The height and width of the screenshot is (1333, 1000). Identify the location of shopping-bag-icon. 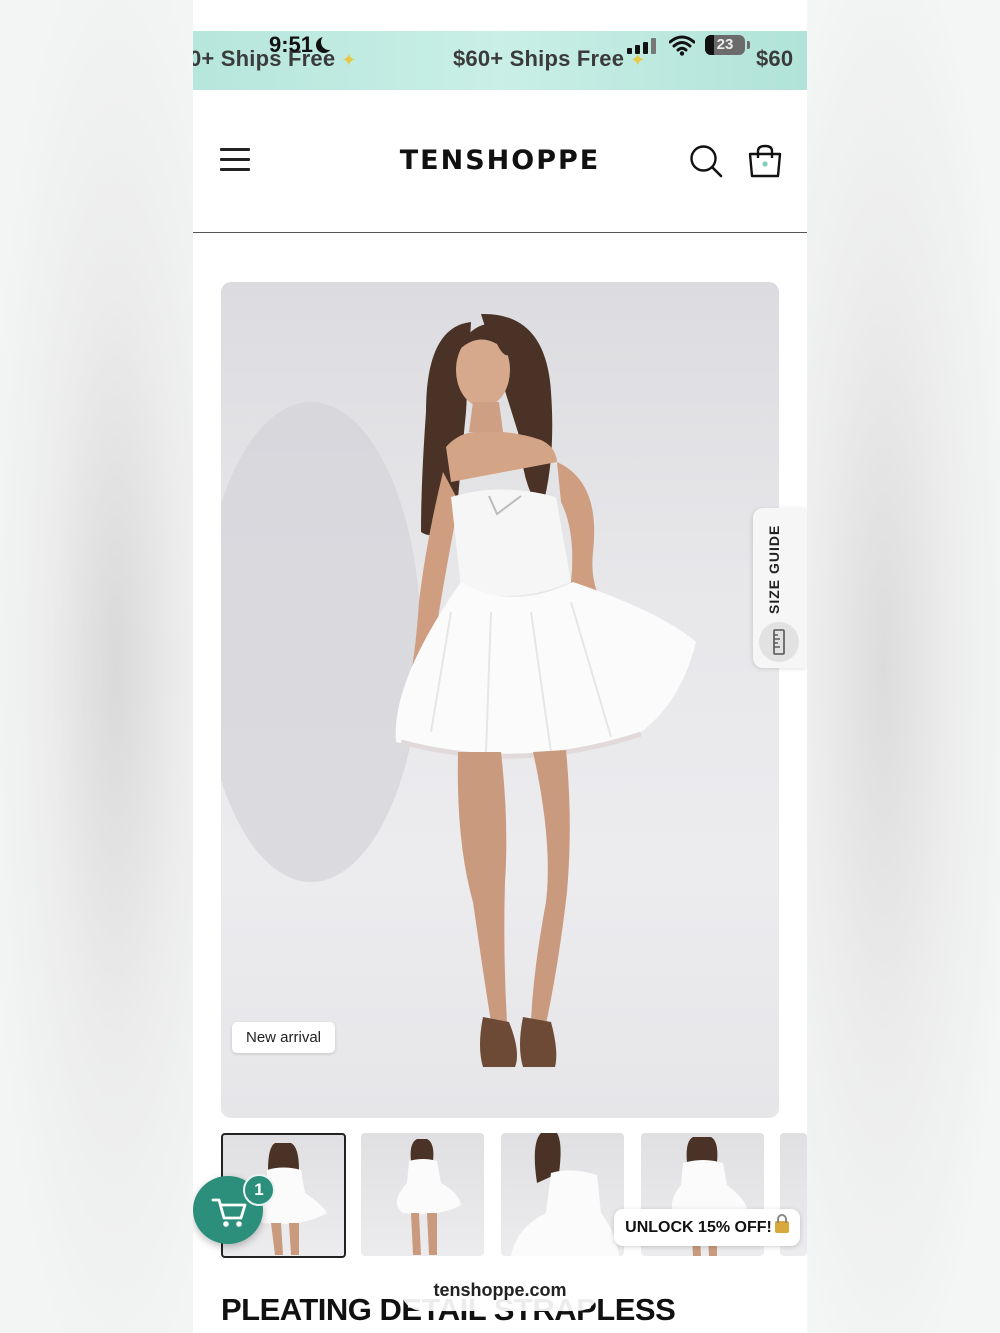
(765, 161).